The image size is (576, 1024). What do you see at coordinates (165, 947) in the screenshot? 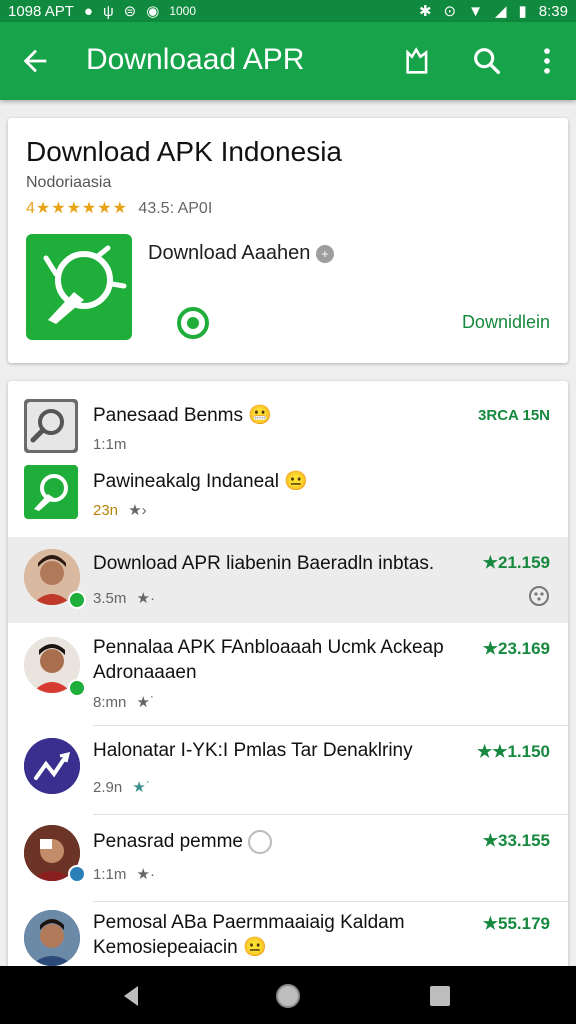
I see `list-item-title-line2: Kemosiepeaiacin` at bounding box center [165, 947].